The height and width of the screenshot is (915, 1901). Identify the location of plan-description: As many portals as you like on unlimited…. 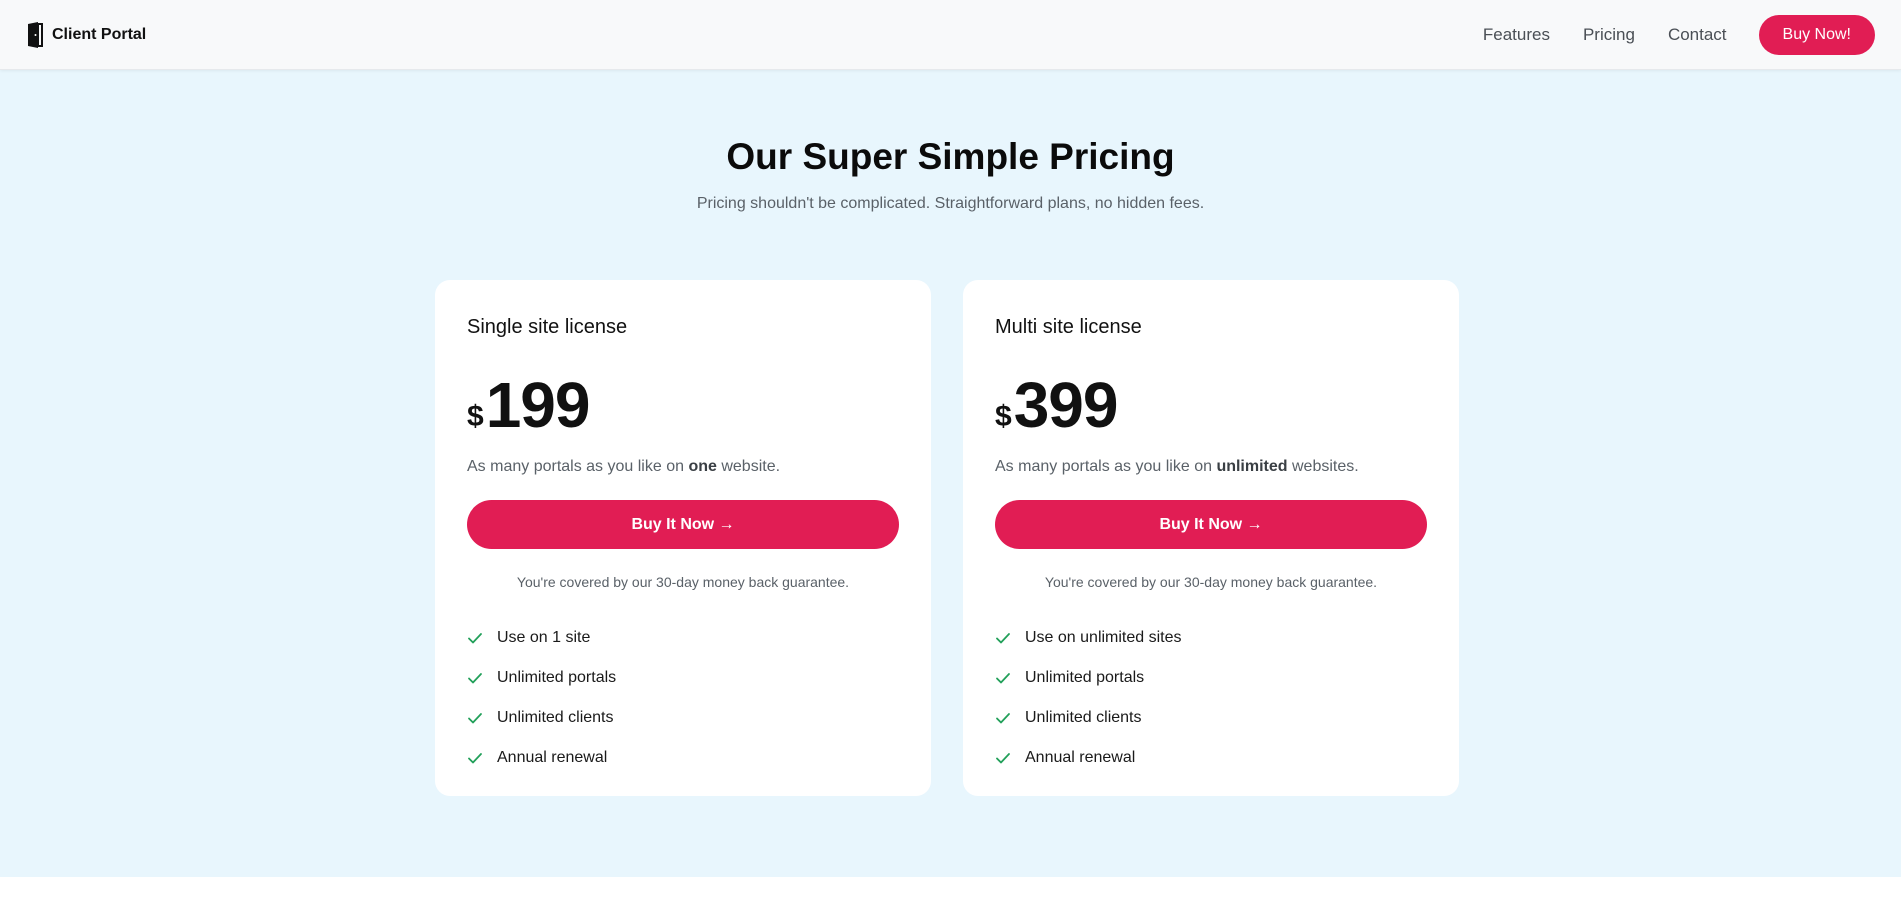
(1211, 467).